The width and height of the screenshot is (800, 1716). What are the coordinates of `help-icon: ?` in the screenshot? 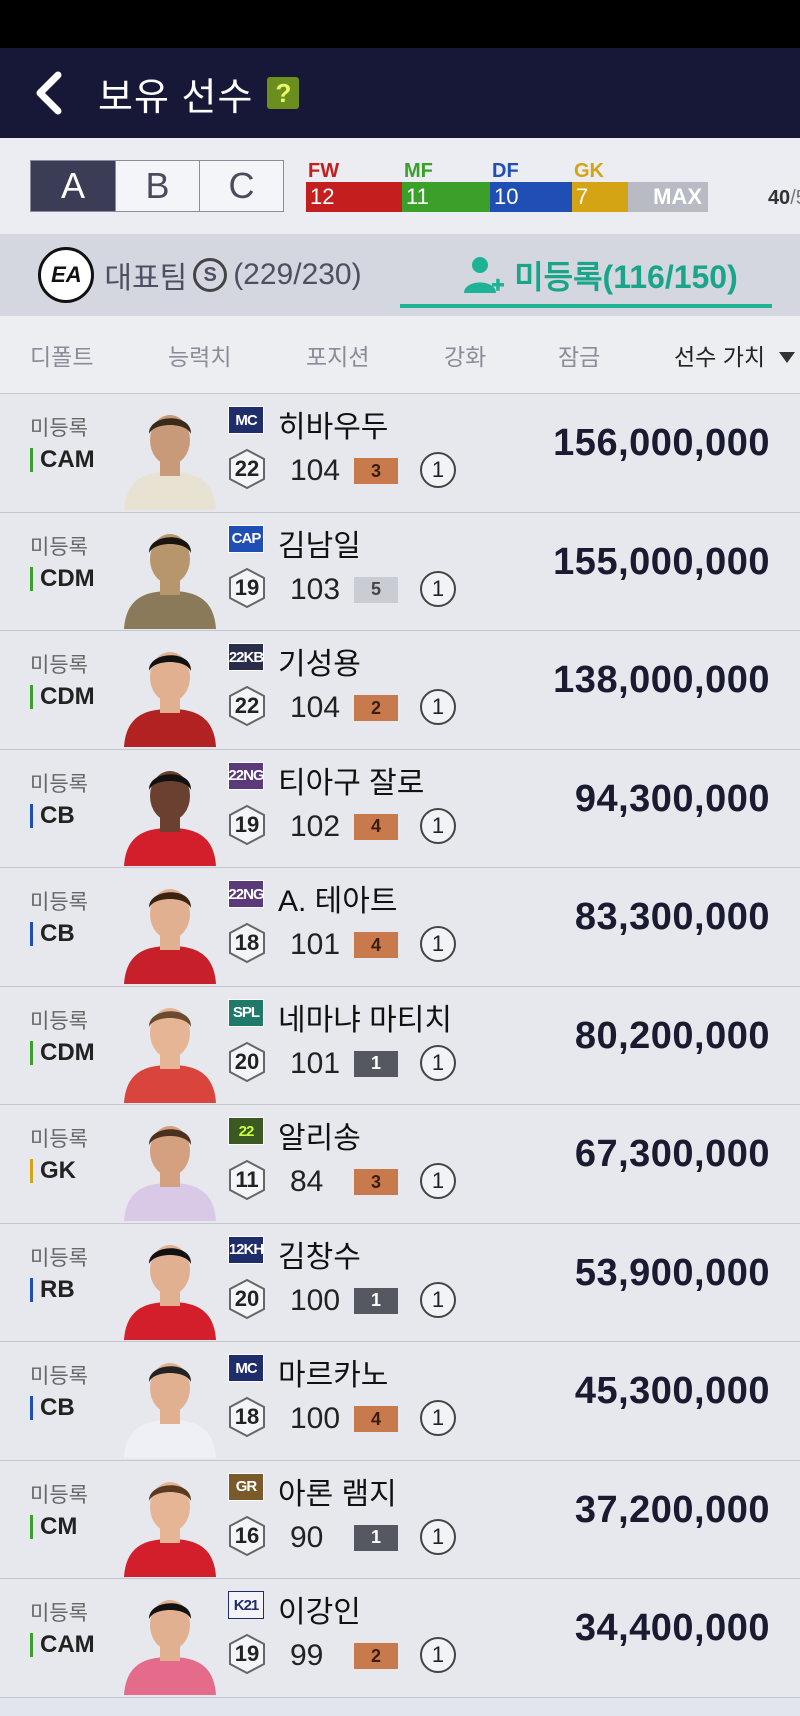 It's located at (283, 93).